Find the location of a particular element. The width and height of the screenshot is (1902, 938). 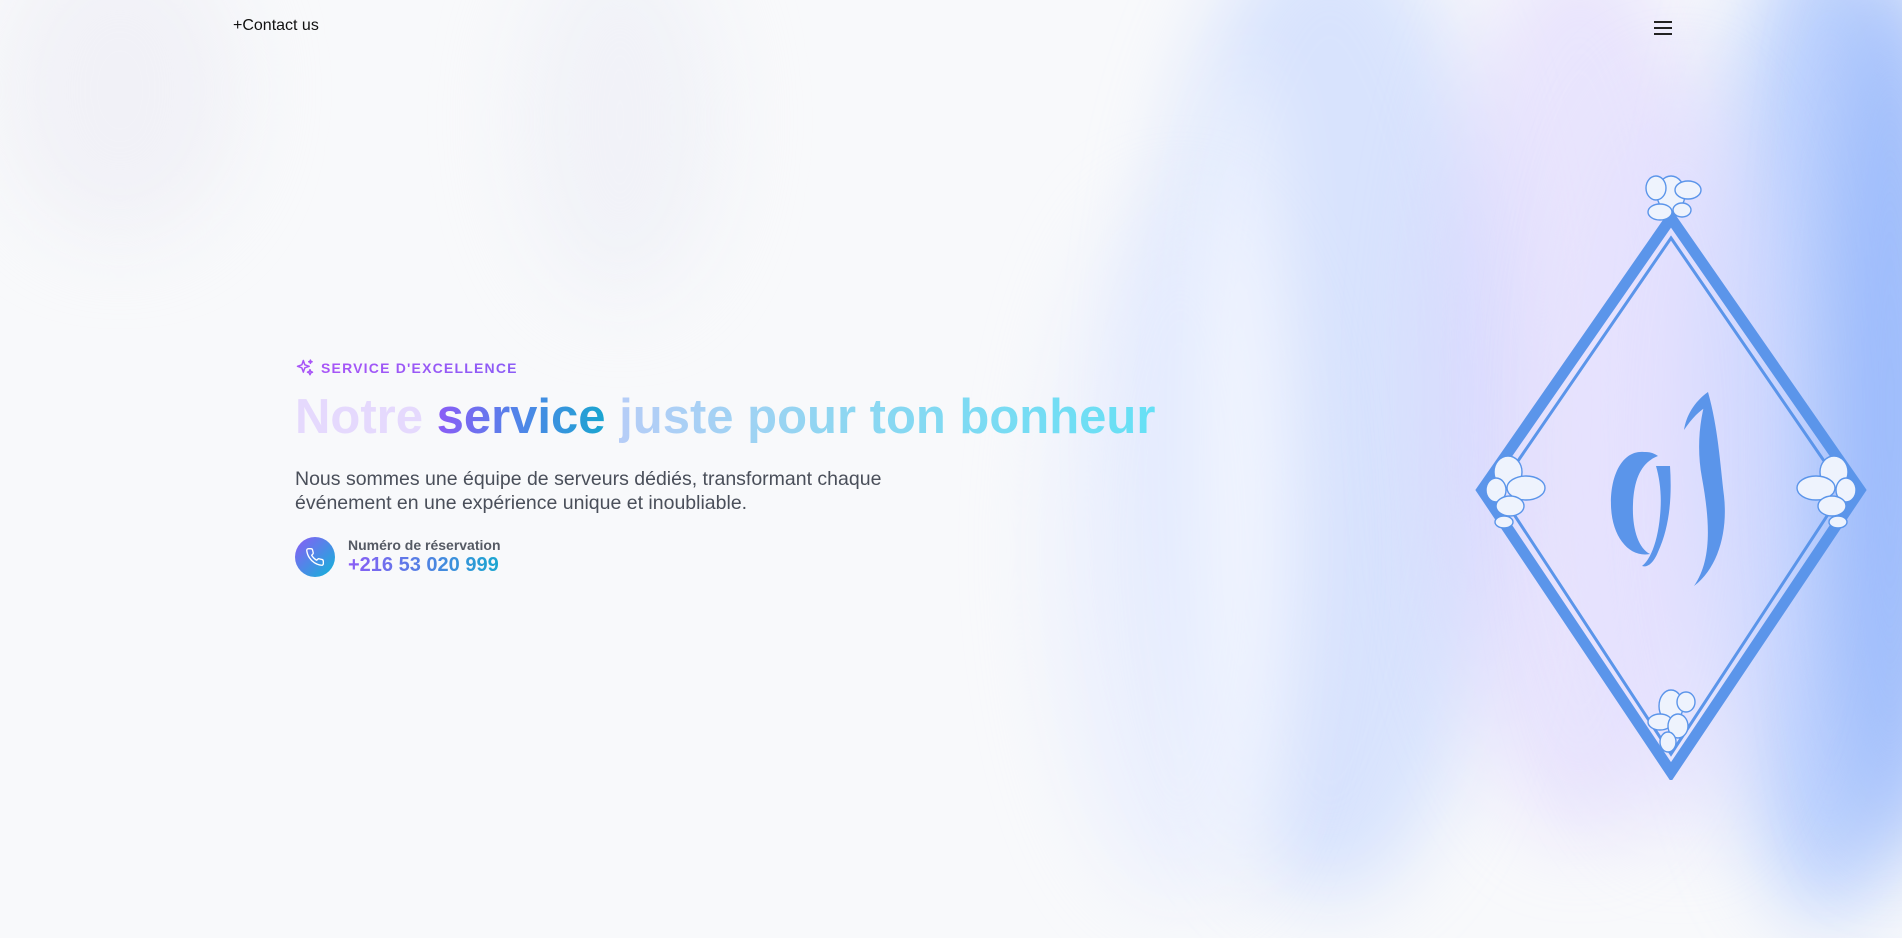

hero-headline: Notre service juste pour ton bonheur is located at coordinates (745, 417).